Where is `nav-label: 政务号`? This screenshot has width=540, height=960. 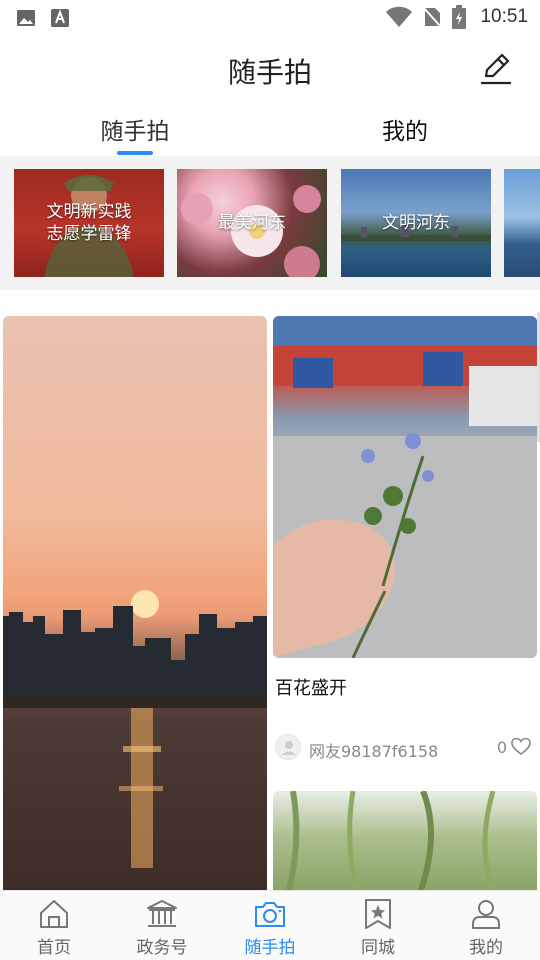 nav-label: 政务号 is located at coordinates (162, 948).